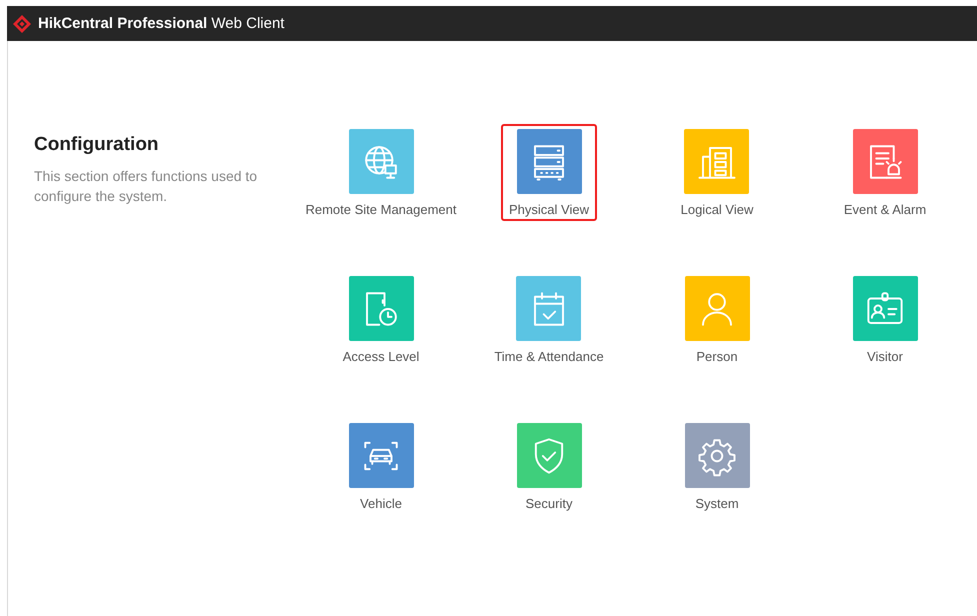 The height and width of the screenshot is (616, 977). Describe the element at coordinates (22, 24) in the screenshot. I see `logo-icon` at that location.